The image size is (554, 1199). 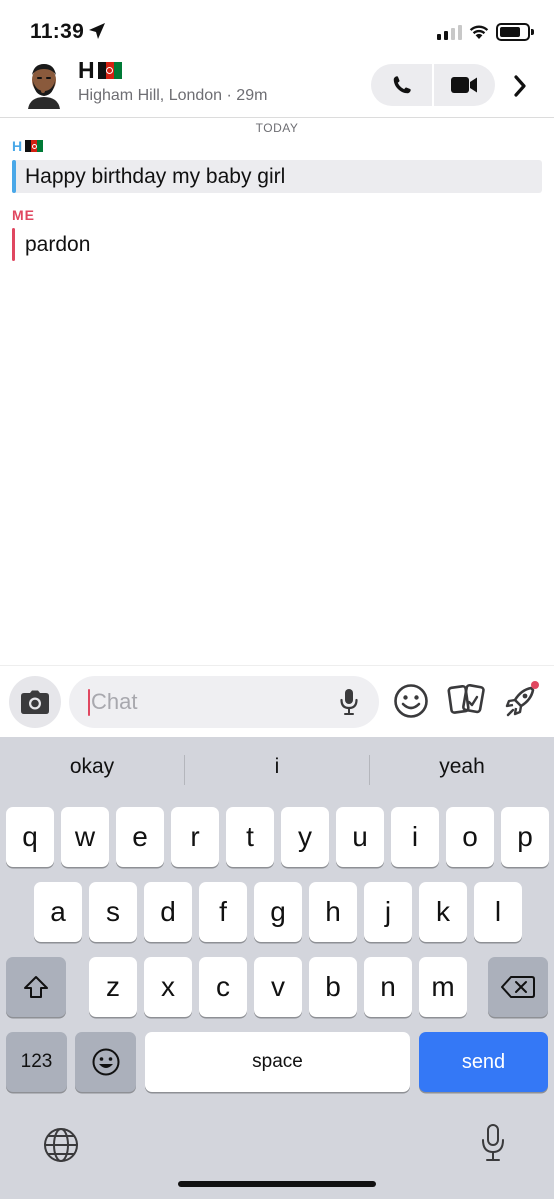 What do you see at coordinates (168, 987) in the screenshot?
I see `key-x: x` at bounding box center [168, 987].